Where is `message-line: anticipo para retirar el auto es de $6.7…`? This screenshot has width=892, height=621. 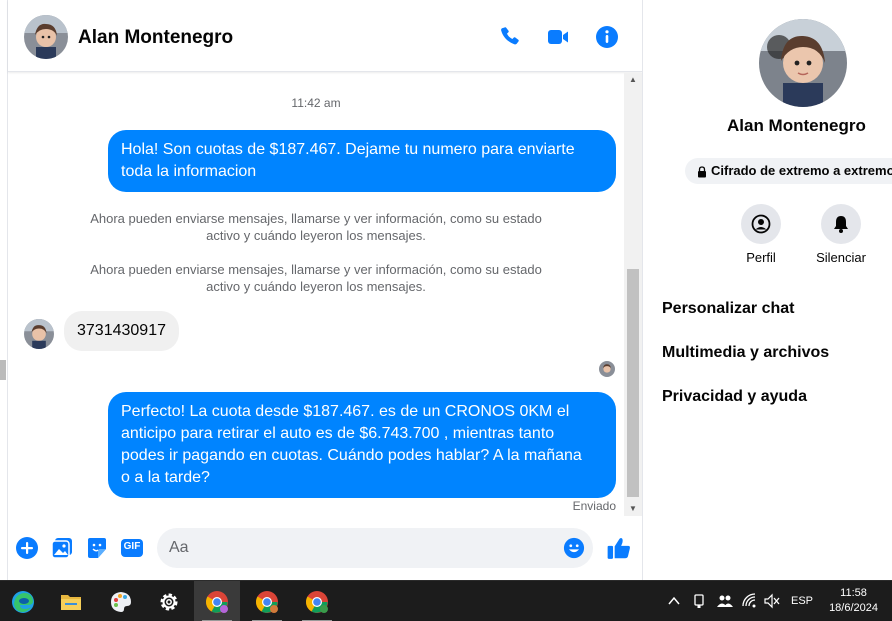
message-line: anticipo para retirar el auto es de $6.7… is located at coordinates (338, 433).